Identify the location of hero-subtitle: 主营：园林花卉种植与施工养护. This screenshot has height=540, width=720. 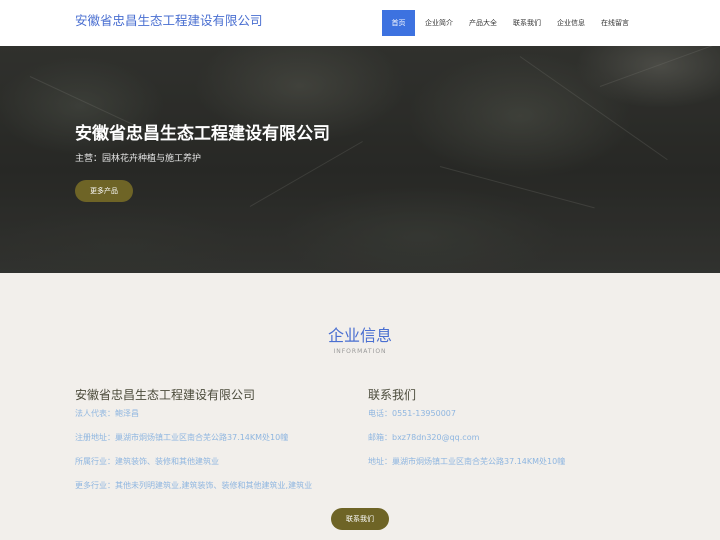
(138, 159).